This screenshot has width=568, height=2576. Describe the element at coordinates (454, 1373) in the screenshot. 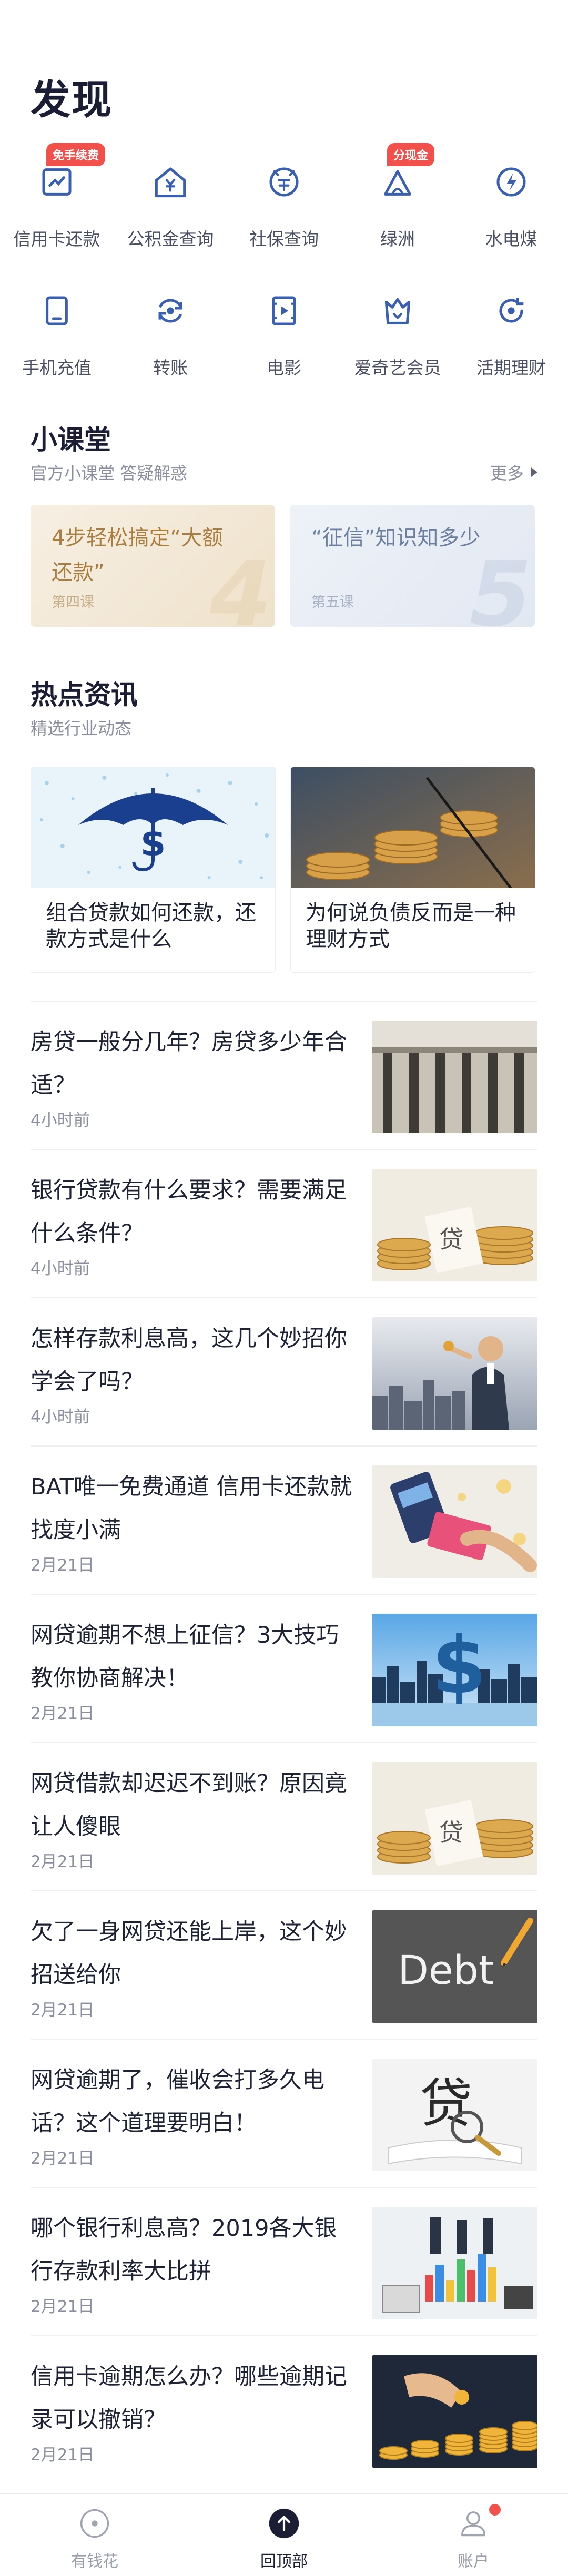

I see `city-businessman-image` at that location.